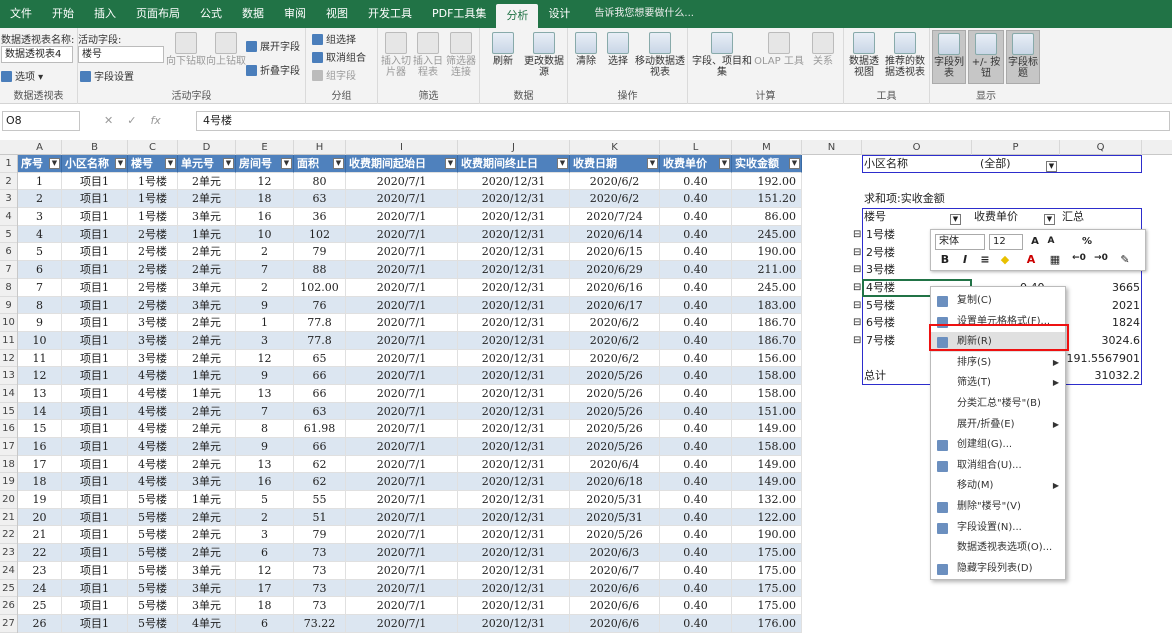 This screenshot has height=634, width=1172. Describe the element at coordinates (22, 75) in the screenshot. I see `options-button: 选项 ▾` at that location.